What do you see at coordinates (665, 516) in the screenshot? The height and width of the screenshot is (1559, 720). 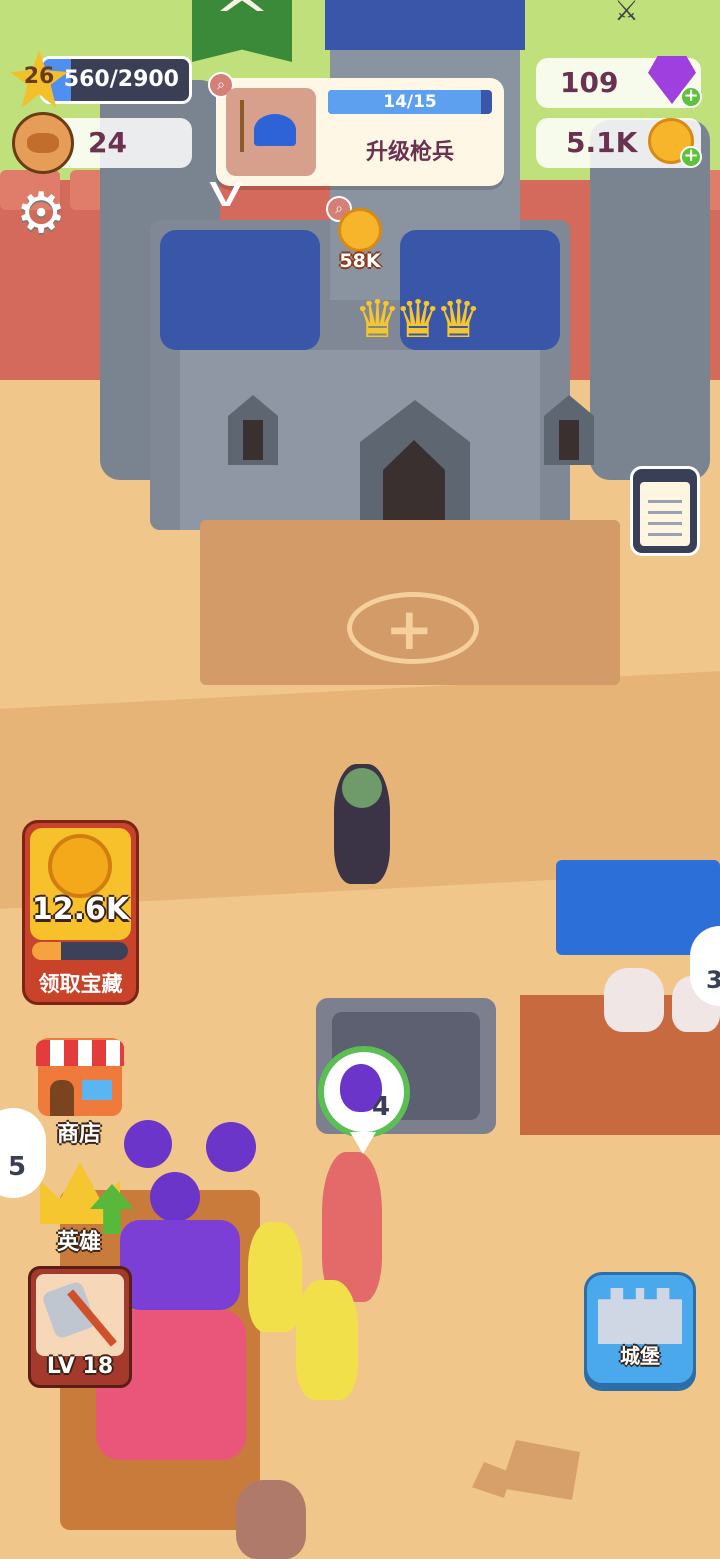 I see `task-list-icon` at bounding box center [665, 516].